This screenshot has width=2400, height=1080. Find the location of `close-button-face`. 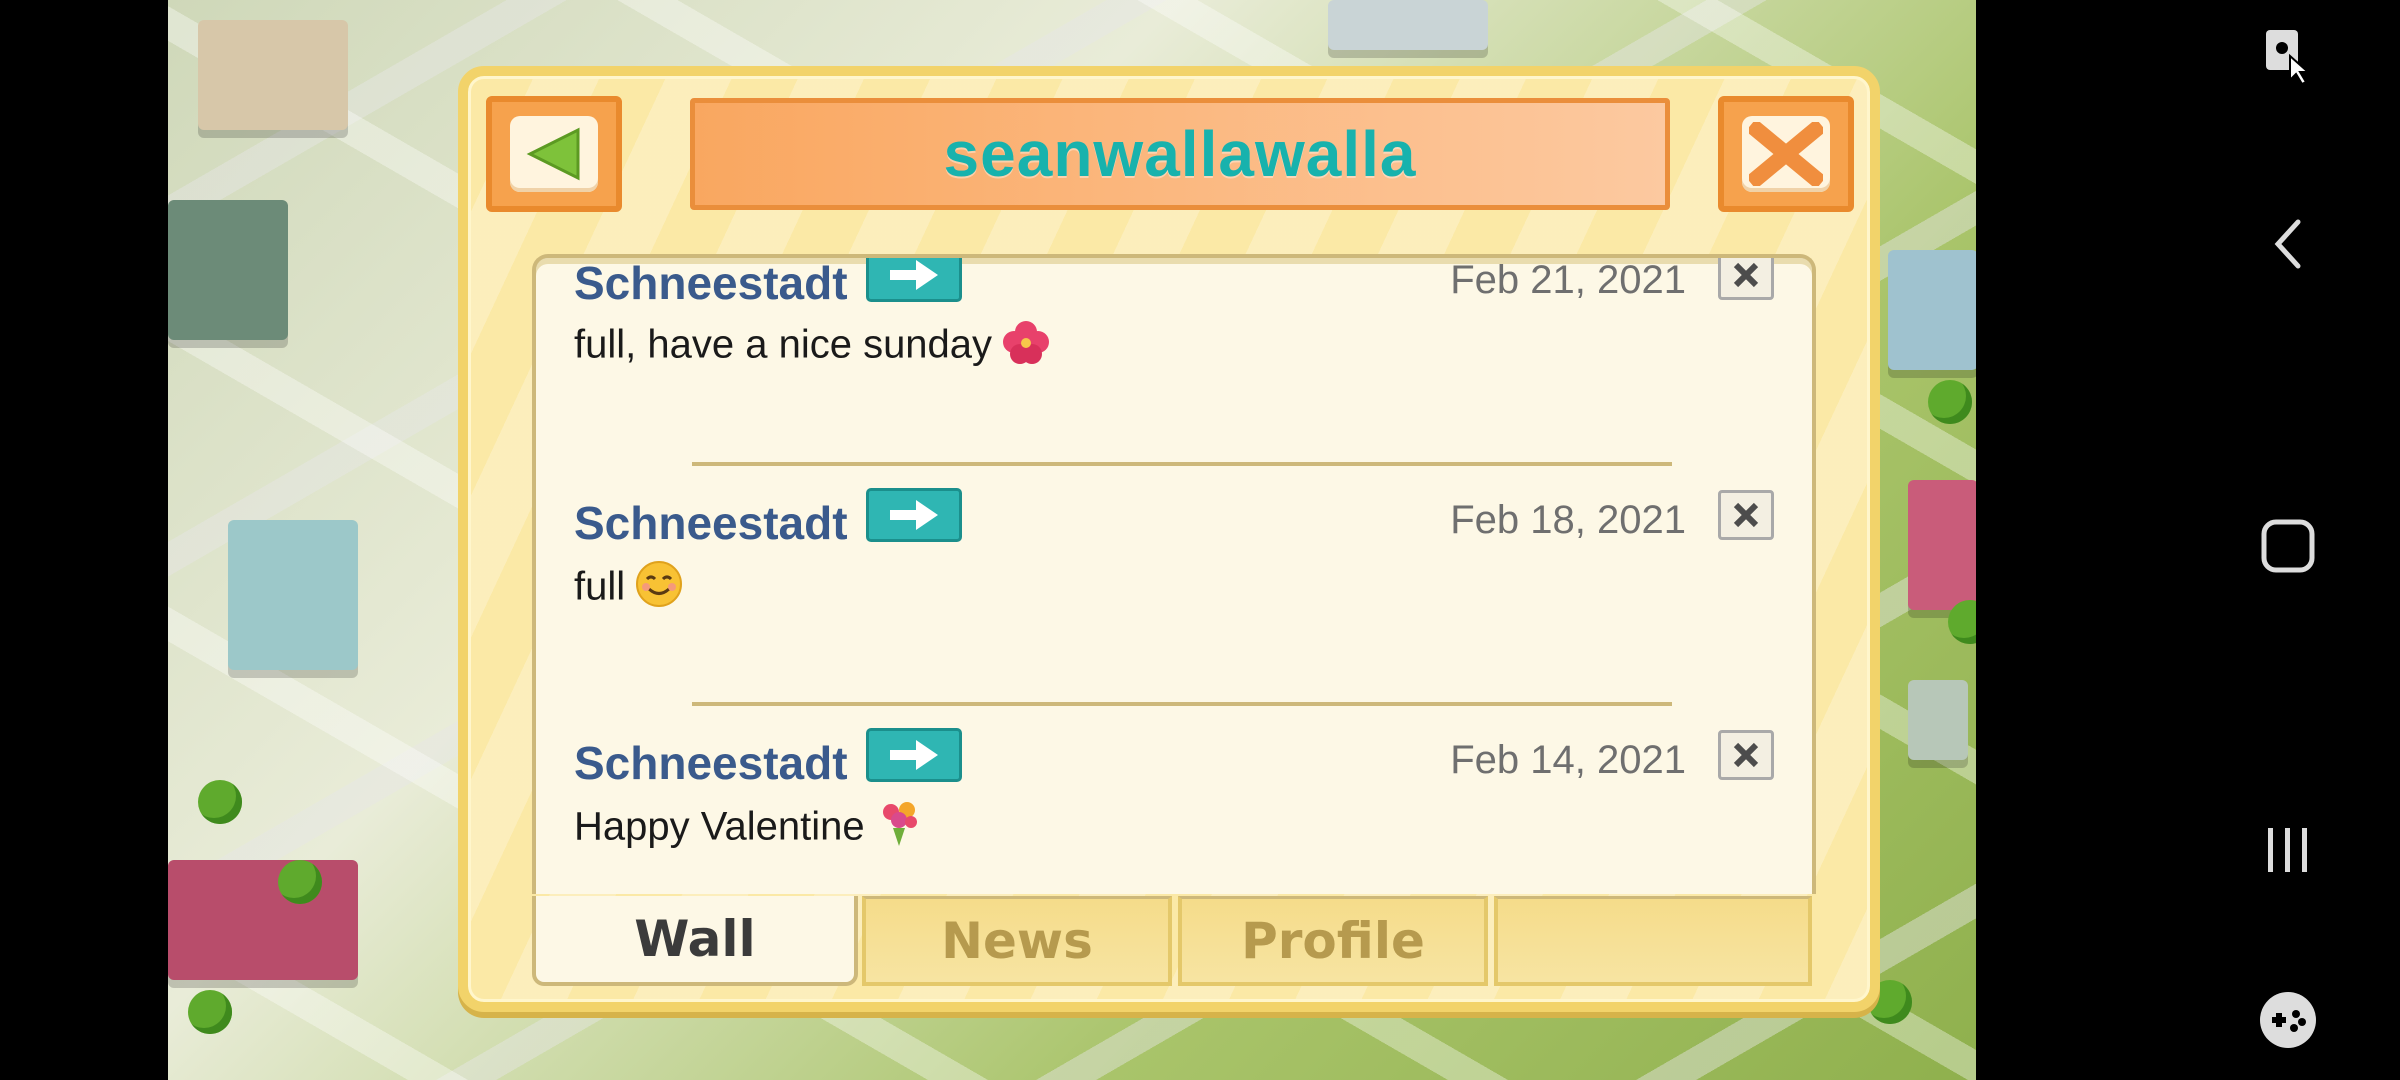

close-button-face is located at coordinates (1786, 154).